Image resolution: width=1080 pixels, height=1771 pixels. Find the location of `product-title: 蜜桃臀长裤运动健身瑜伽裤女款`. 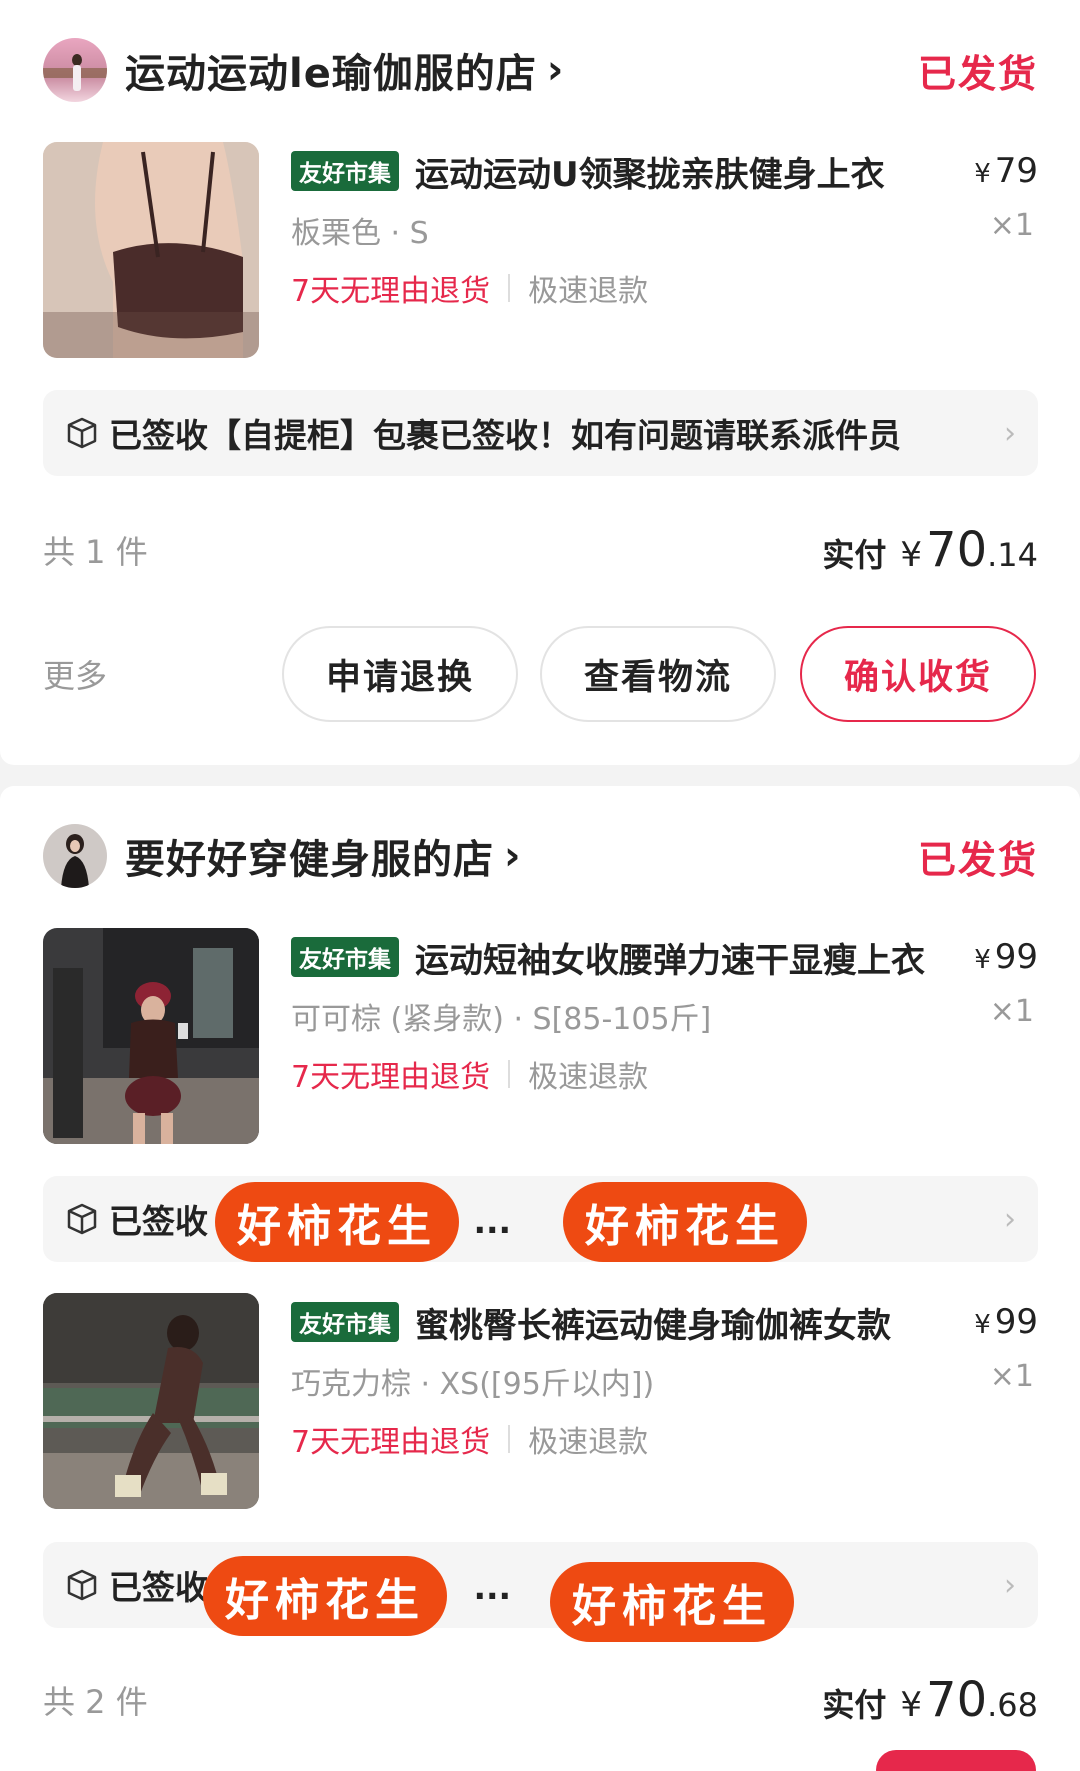

product-title: 蜜桃臀长裤运动健身瑜伽裤女款 is located at coordinates (686, 1322).